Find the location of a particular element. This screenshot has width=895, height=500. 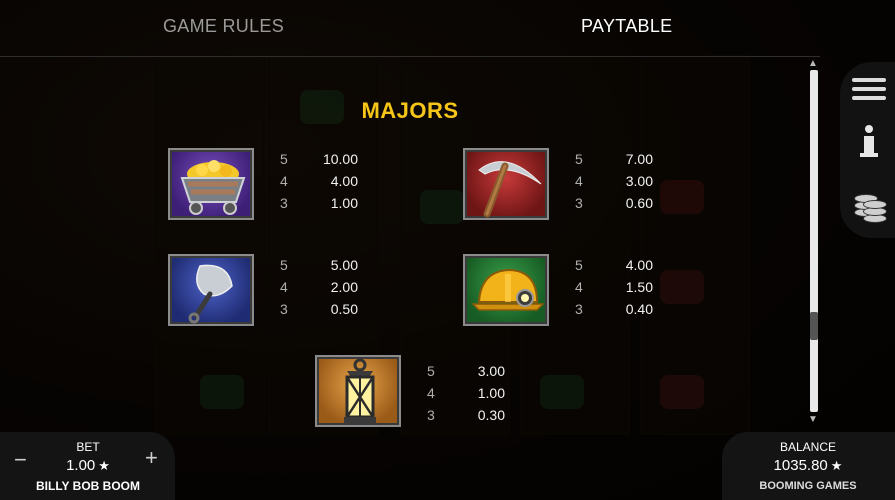

tab-game-rules: GAME RULES is located at coordinates (223, 26).